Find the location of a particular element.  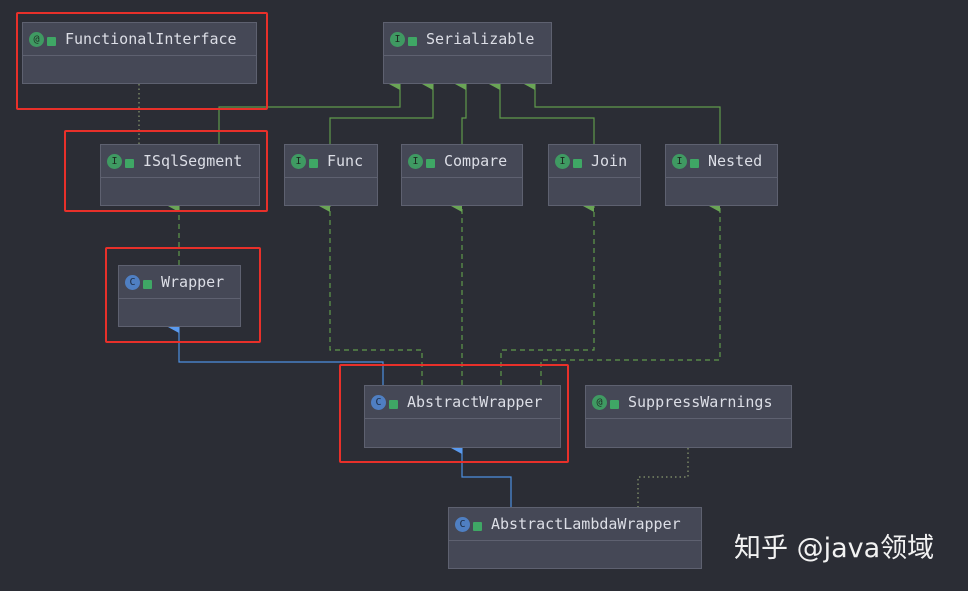

node-nested: I Nested is located at coordinates (721, 175).